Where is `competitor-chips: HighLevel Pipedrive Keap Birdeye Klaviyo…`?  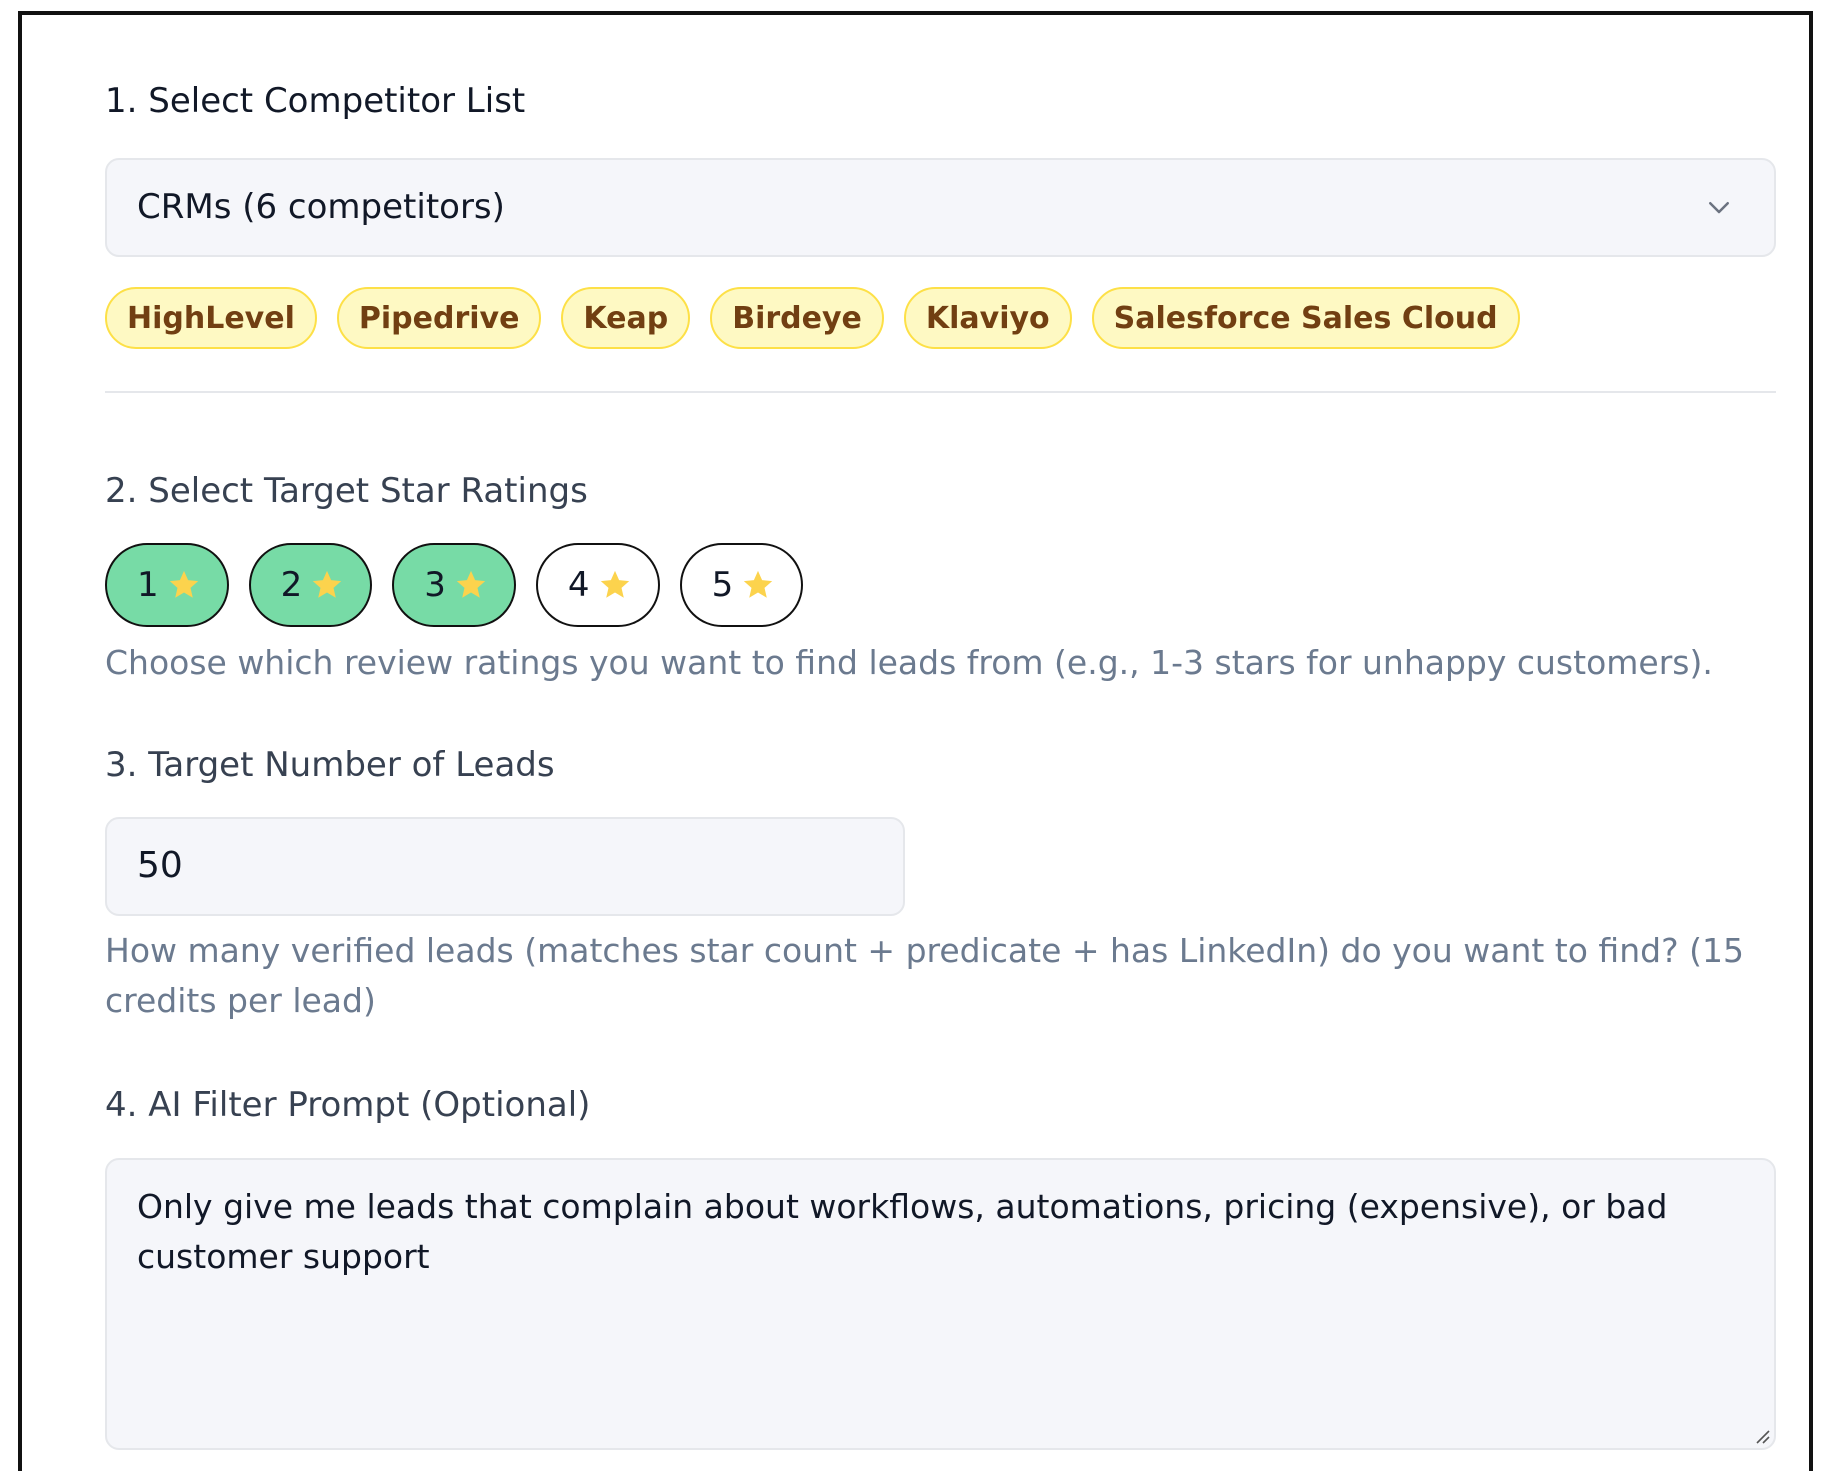
competitor-chips: HighLevel Pipedrive Keap Birdeye Klaviyo… is located at coordinates (812, 318).